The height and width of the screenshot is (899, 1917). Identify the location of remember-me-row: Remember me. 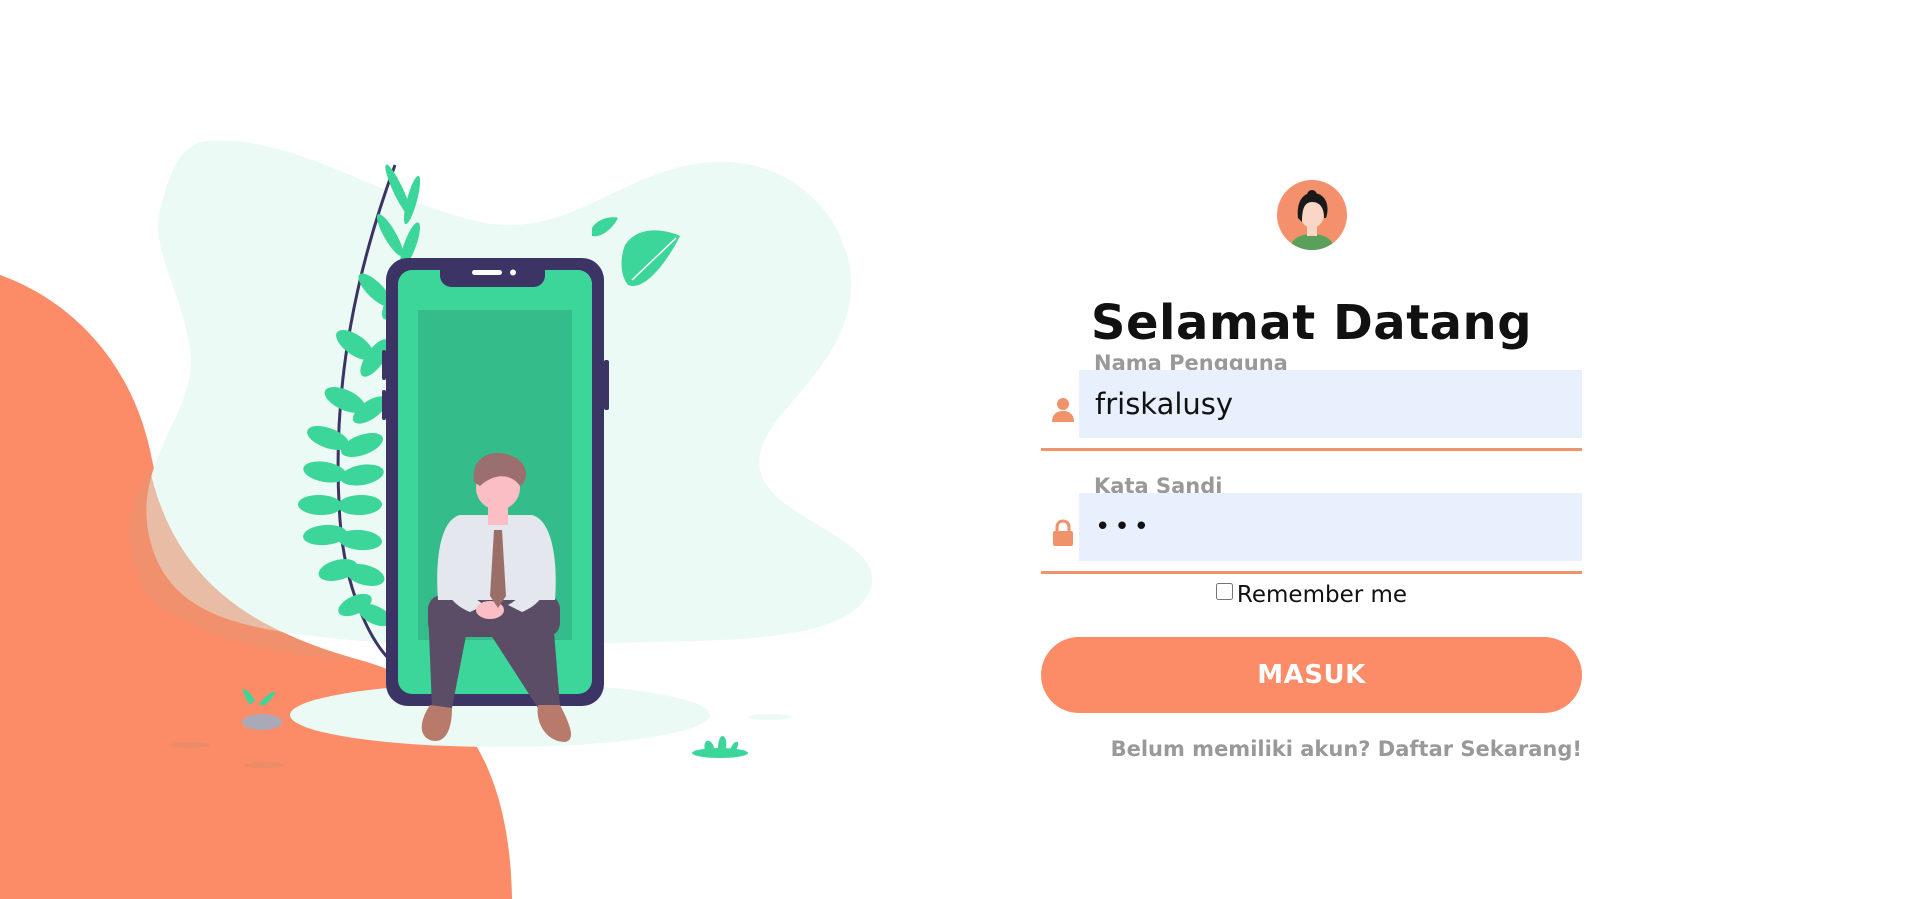
(1311, 595).